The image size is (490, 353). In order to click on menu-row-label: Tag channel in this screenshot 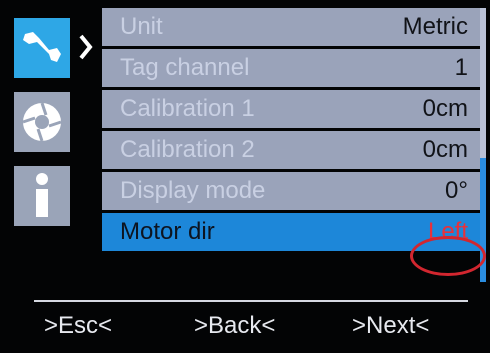, I will do `click(185, 67)`.